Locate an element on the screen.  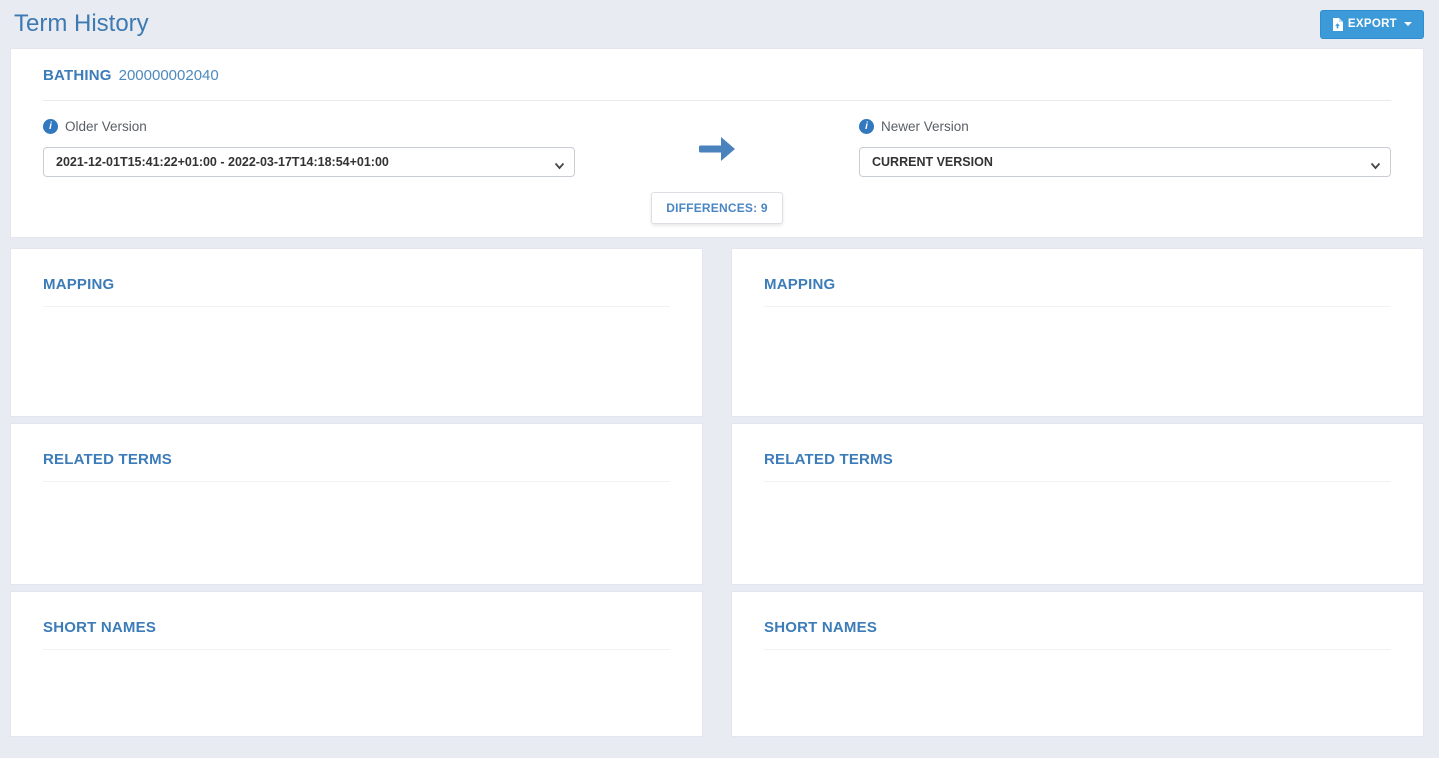
older-version-label-text: Older Version is located at coordinates (106, 126).